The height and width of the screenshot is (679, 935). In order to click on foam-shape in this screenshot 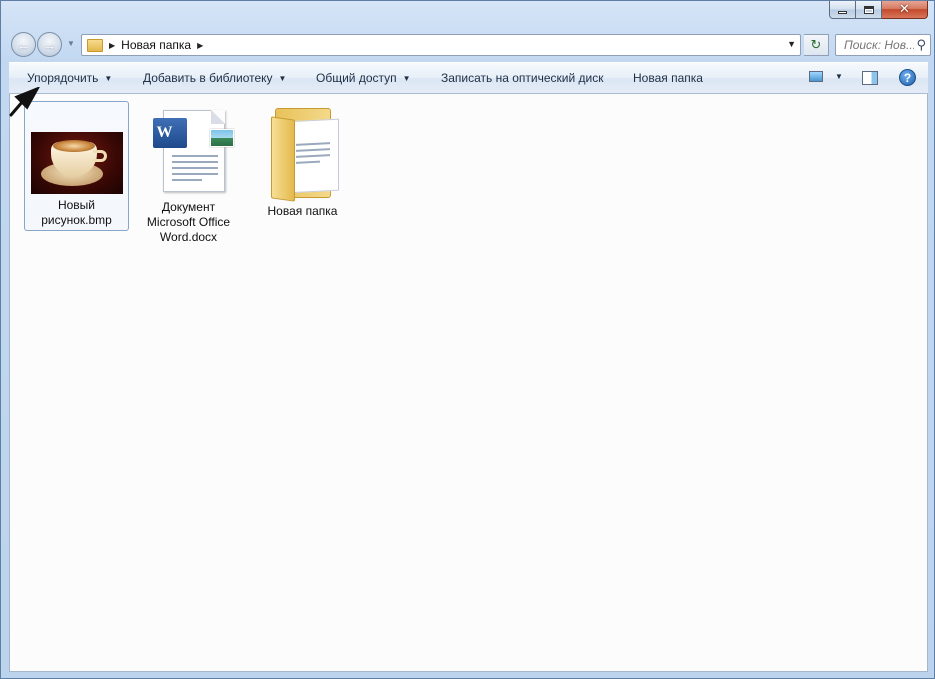, I will do `click(73, 146)`.